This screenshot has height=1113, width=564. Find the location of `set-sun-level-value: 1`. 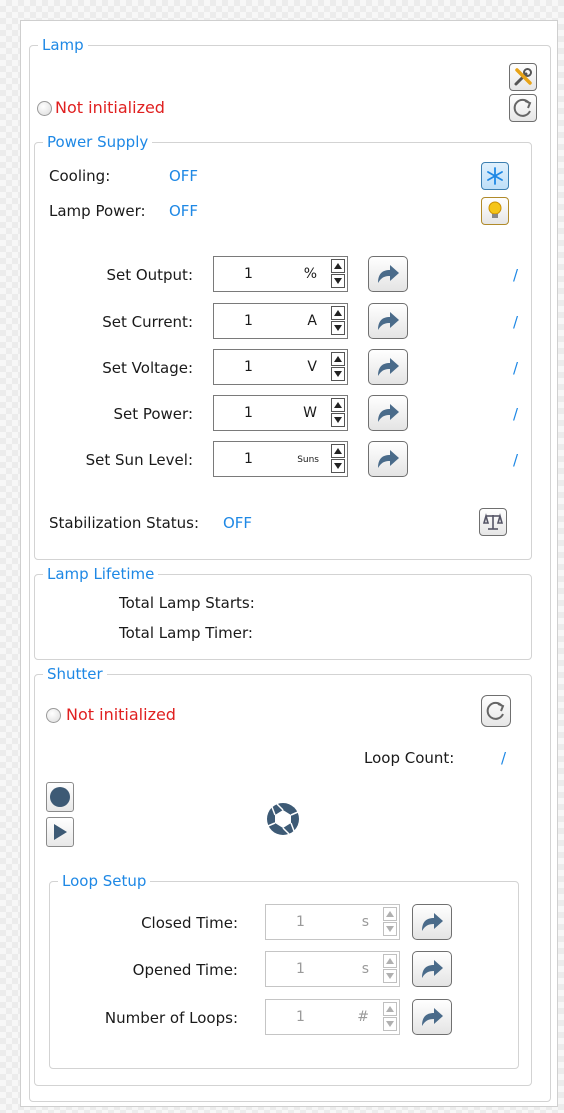

set-sun-level-value: 1 is located at coordinates (248, 459).